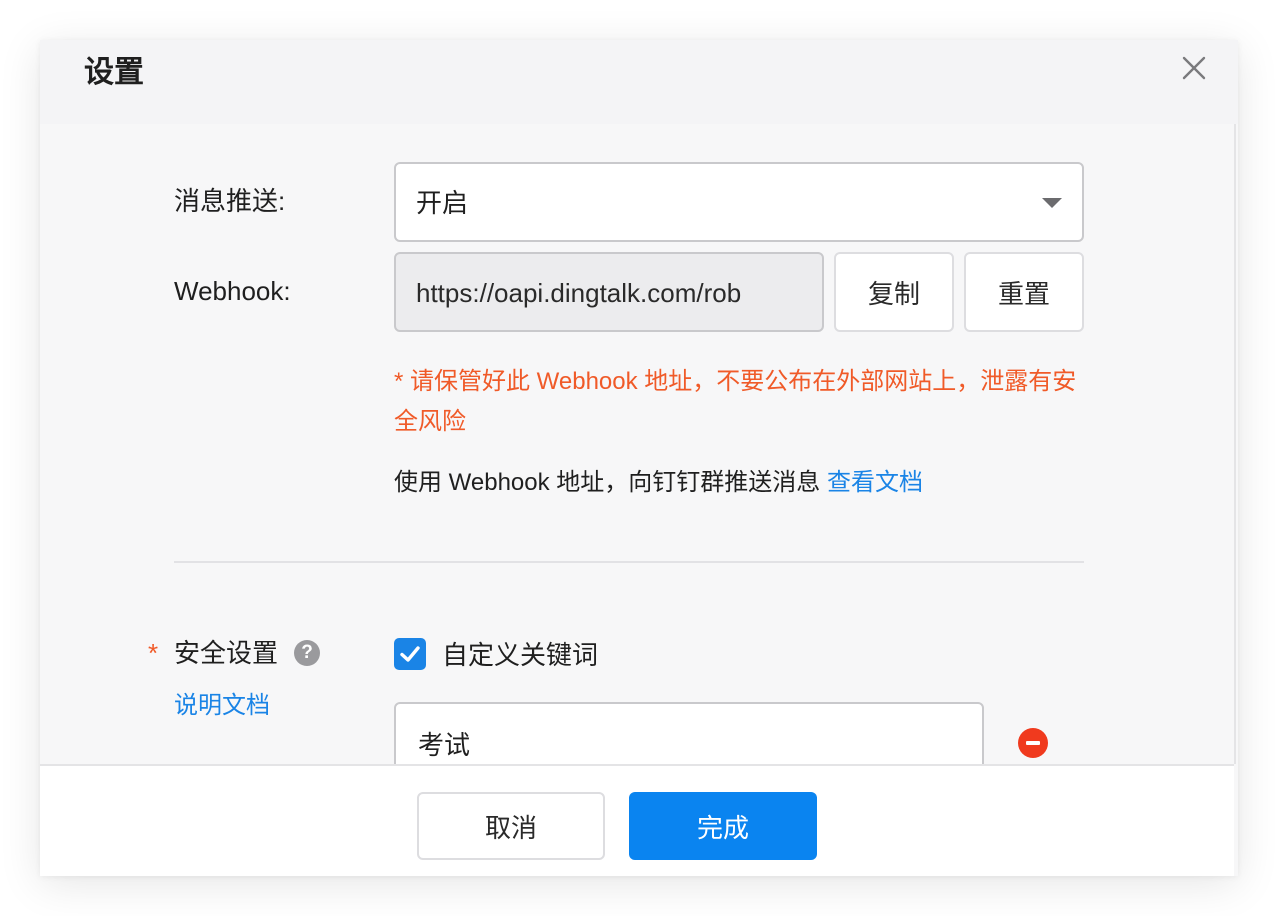 The height and width of the screenshot is (916, 1278). I want to click on dialog-footer: 取消 完成, so click(637, 820).